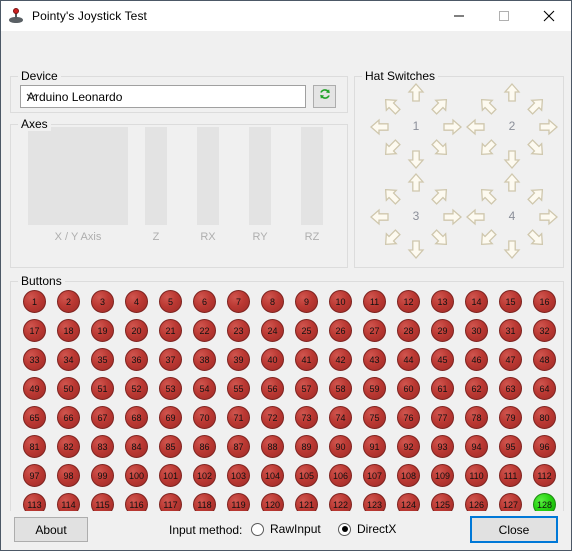 The image size is (572, 551). Describe the element at coordinates (488, 238) in the screenshot. I see `hat-4-arrow-down-left-icon` at that location.